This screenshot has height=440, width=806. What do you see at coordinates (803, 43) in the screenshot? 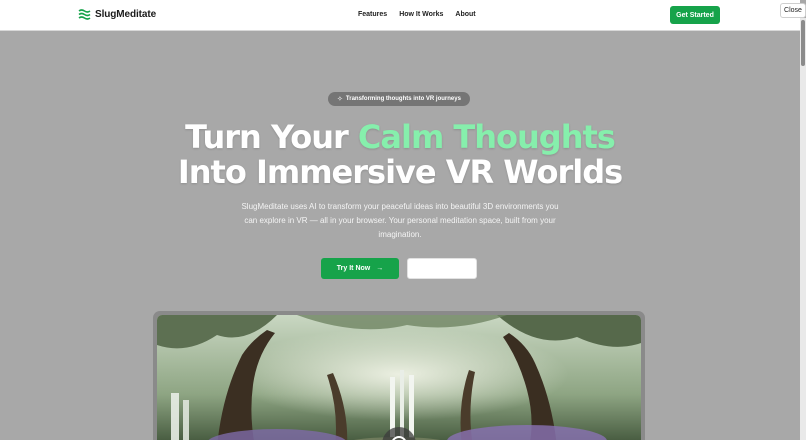
I see `scrollbar-thumb` at bounding box center [803, 43].